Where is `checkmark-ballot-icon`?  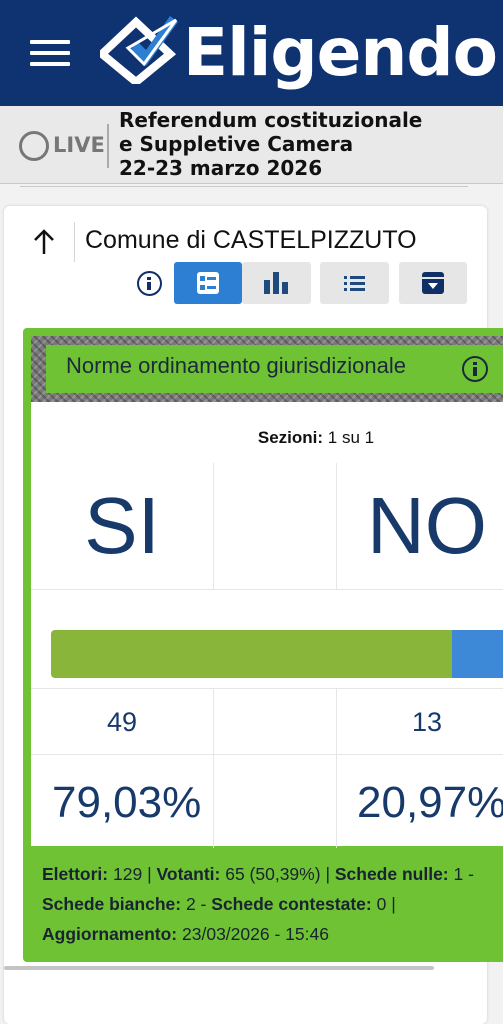
checkmark-ballot-icon is located at coordinates (140, 49).